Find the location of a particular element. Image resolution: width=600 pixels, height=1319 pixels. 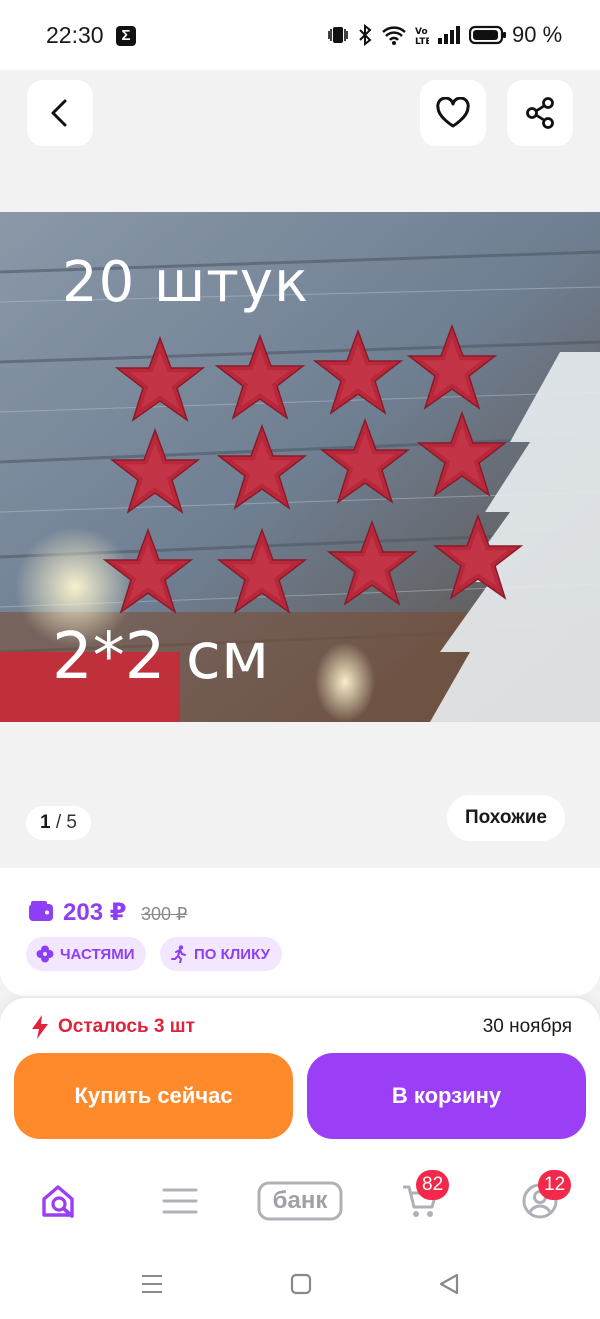

home-search-icon is located at coordinates (58, 1201).